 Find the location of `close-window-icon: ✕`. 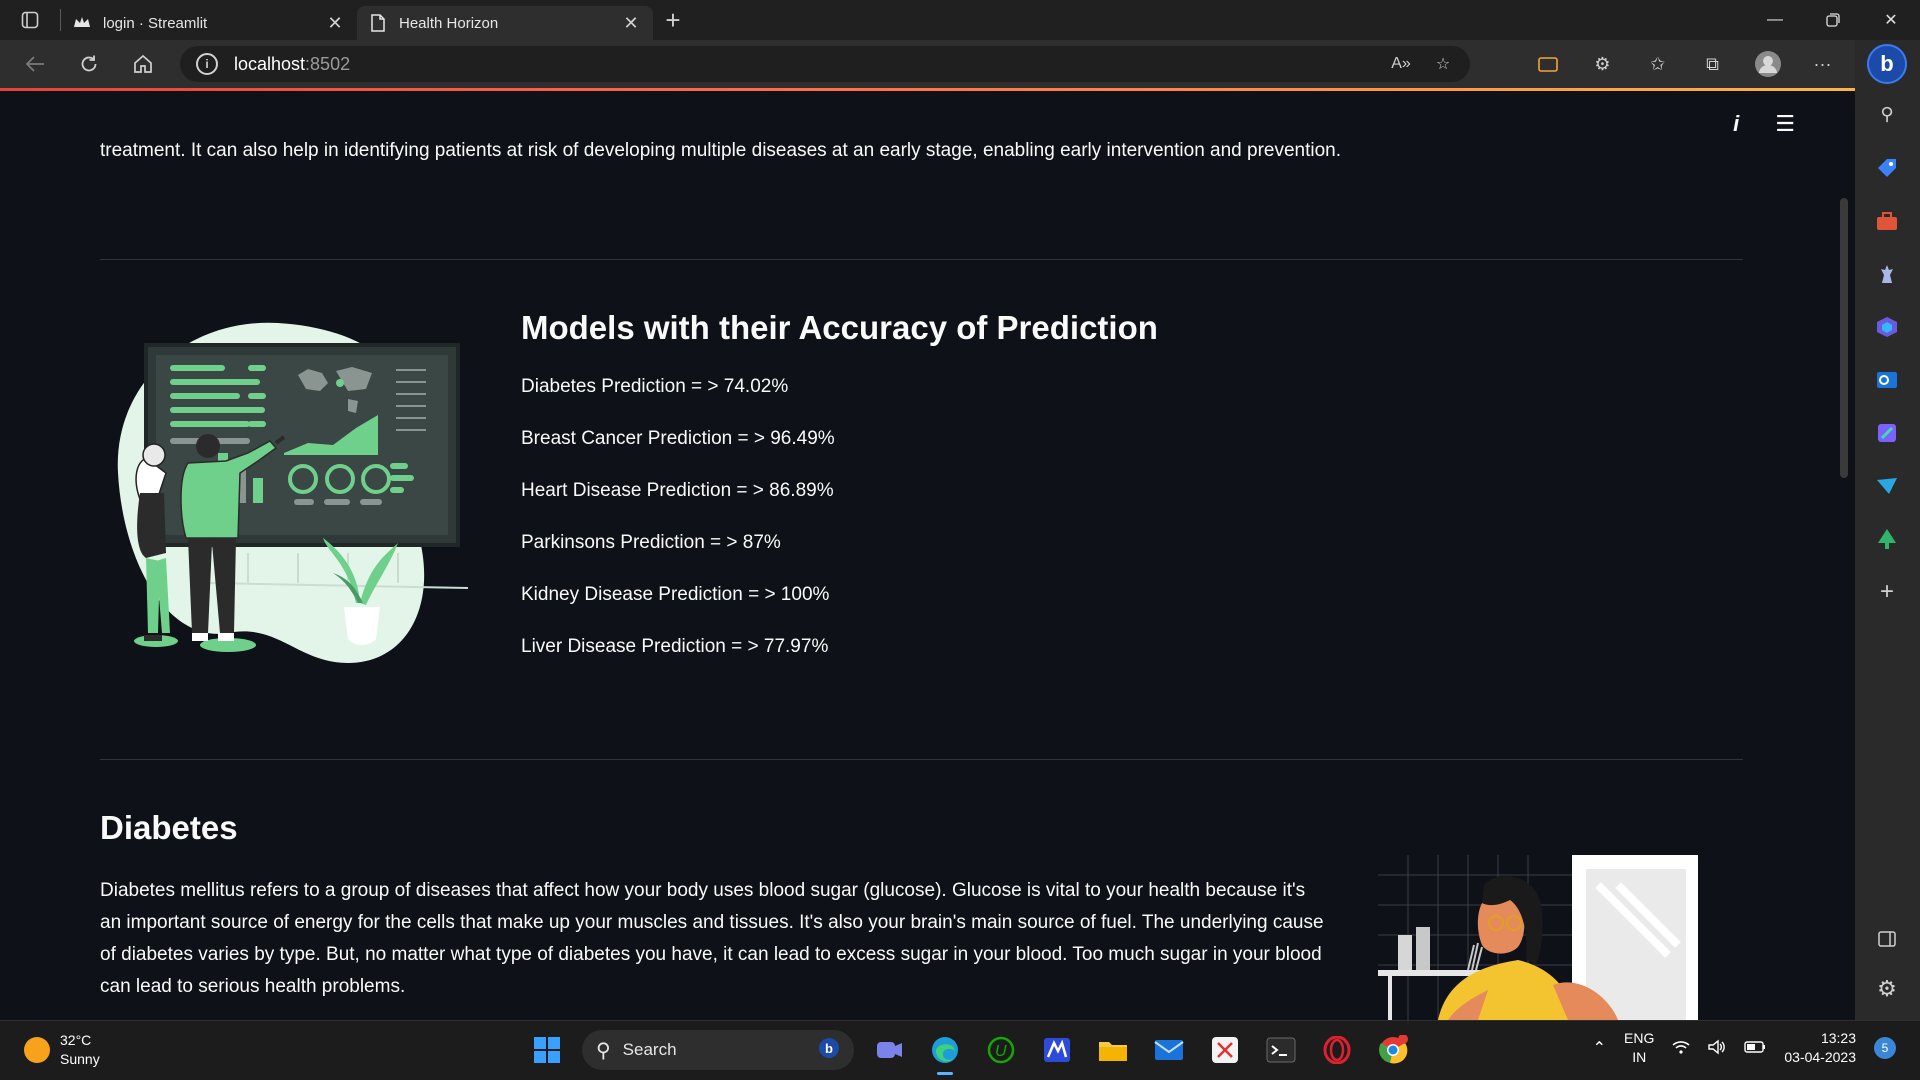

close-window-icon: ✕ is located at coordinates (1891, 20).